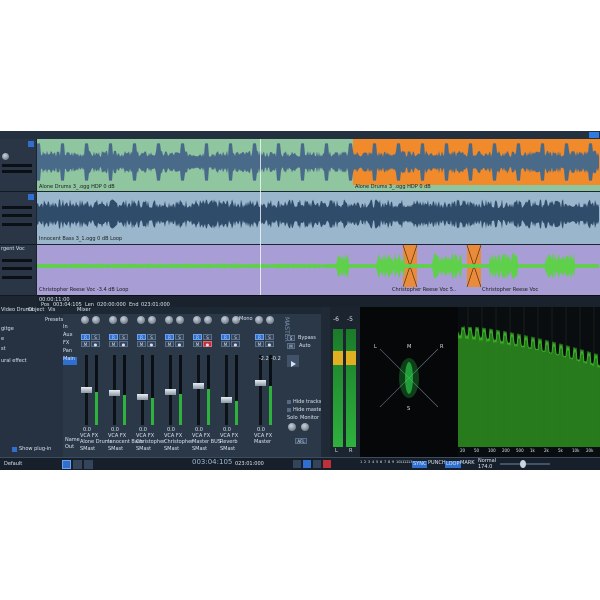 The image size is (600, 600). Describe the element at coordinates (365, 462) in the screenshot. I see `marker-button: 2` at that location.